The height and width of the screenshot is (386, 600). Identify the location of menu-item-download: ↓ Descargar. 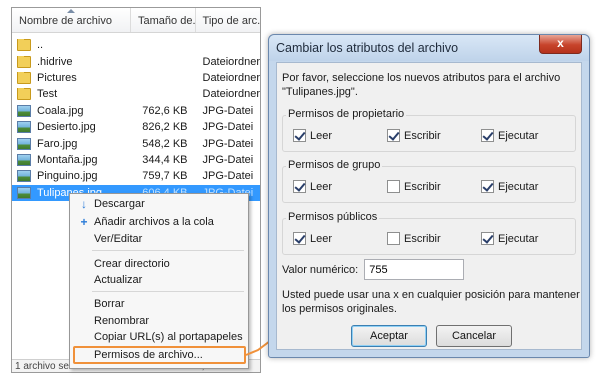
(159, 204).